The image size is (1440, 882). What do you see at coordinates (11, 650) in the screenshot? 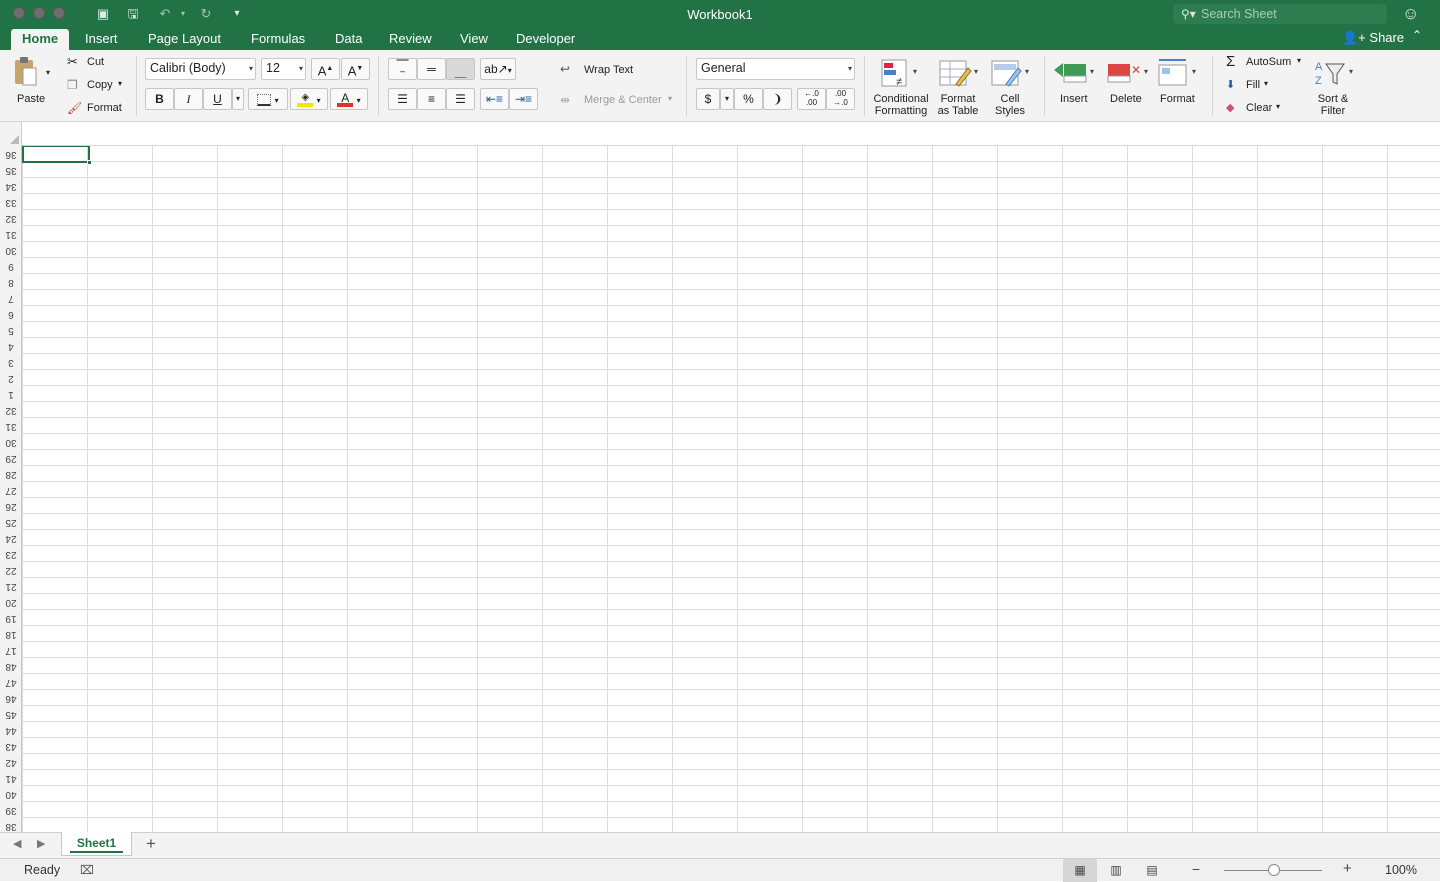
I see `row-header: 17` at bounding box center [11, 650].